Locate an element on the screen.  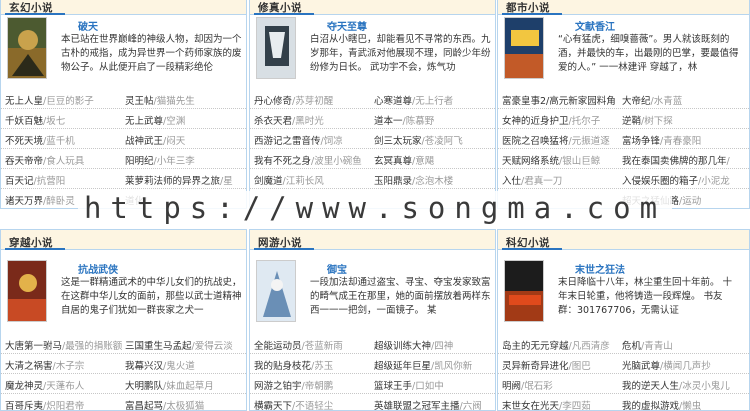
book-title: 逆鞘 is located at coordinates (631, 121).